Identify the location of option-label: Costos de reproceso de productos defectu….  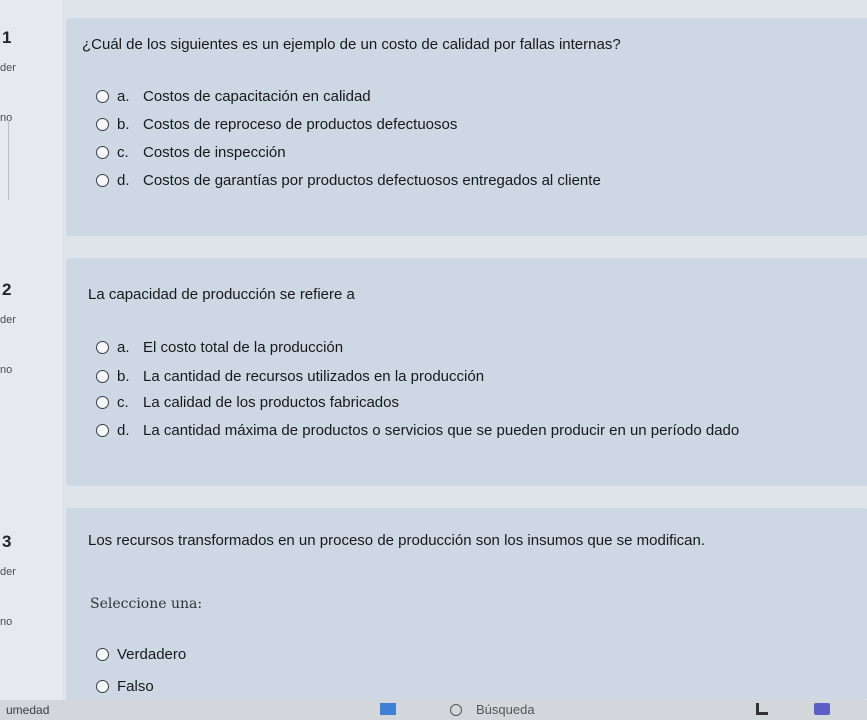
(300, 124).